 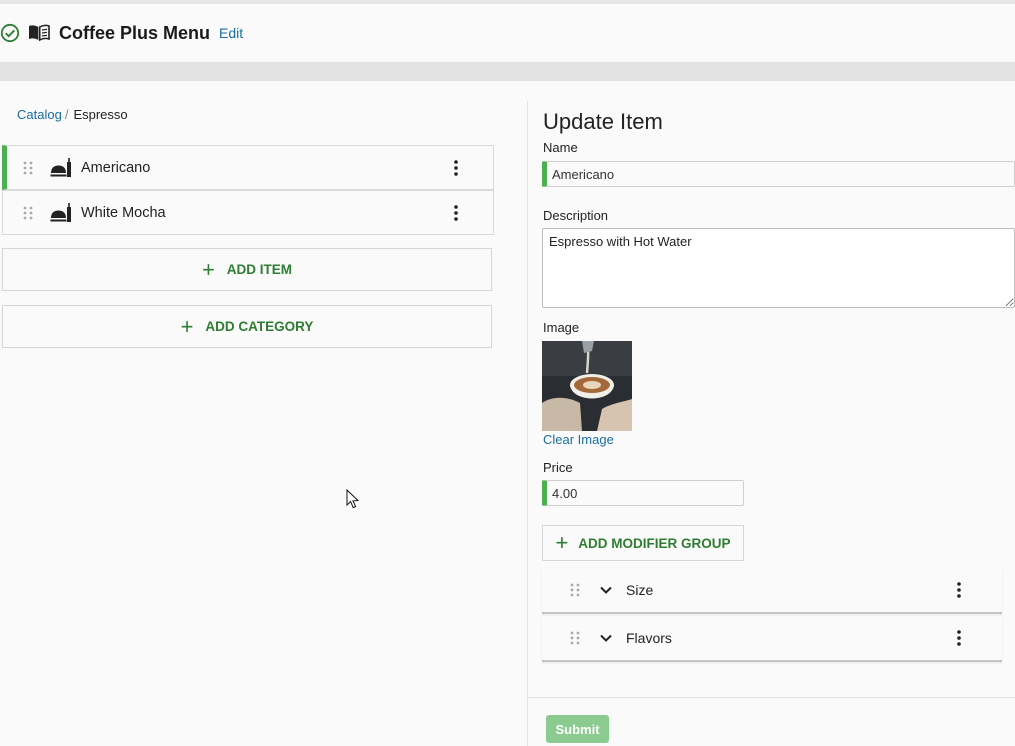 What do you see at coordinates (231, 33) in the screenshot?
I see `edit-menu-link: Edit` at bounding box center [231, 33].